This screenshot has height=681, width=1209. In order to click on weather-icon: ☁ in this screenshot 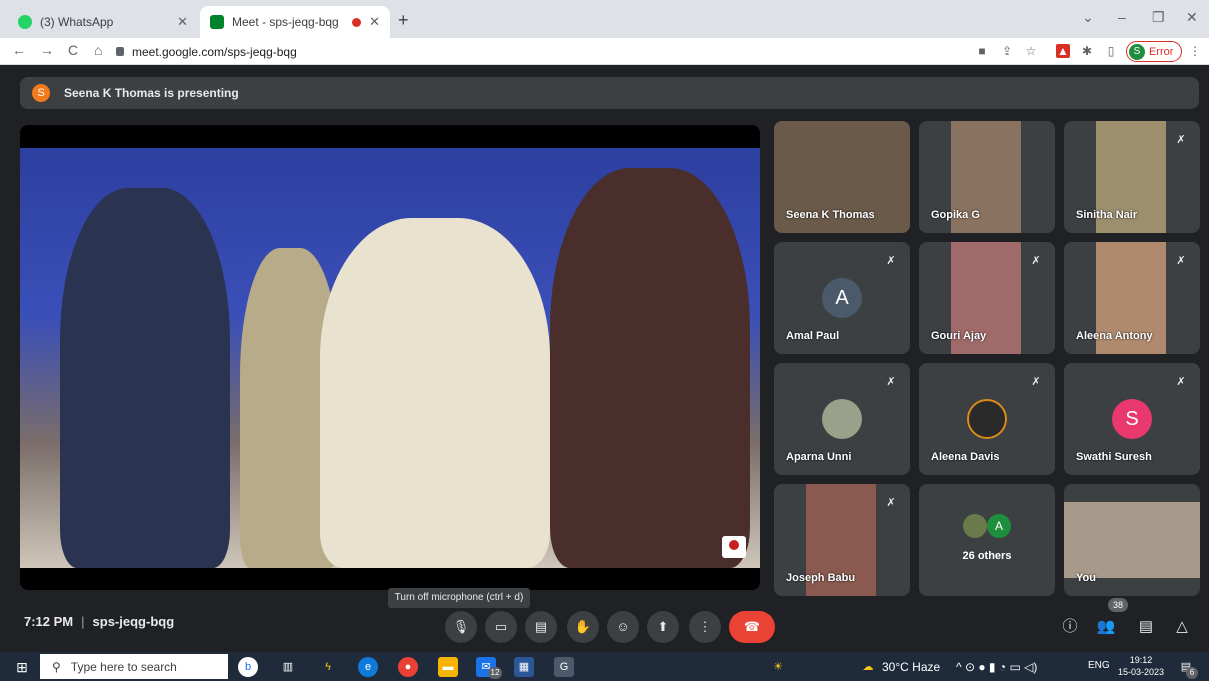, I will do `click(868, 667)`.